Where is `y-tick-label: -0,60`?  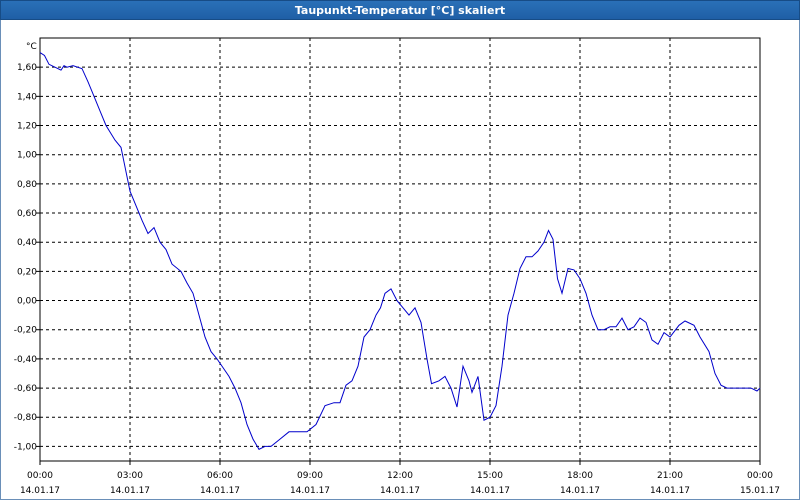 y-tick-label: -0,60 is located at coordinates (26, 389).